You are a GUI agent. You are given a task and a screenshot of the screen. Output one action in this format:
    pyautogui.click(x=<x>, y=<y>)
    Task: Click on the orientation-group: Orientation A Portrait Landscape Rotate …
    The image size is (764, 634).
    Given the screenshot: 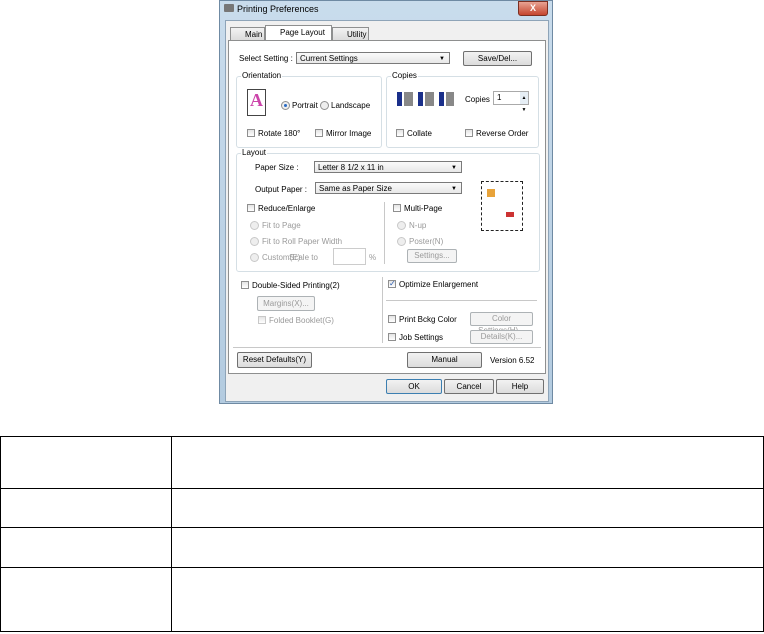 What is the action you would take?
    pyautogui.click(x=309, y=109)
    